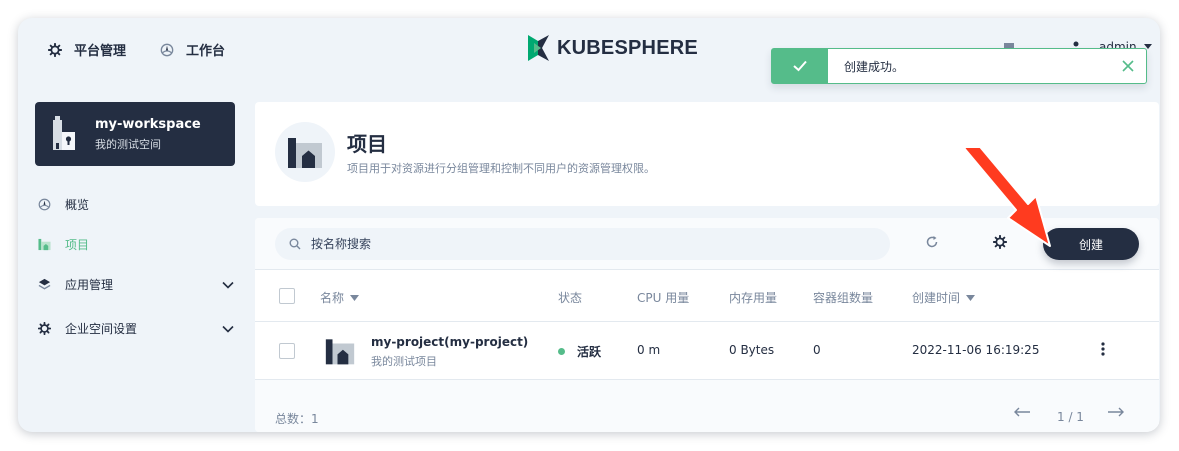  What do you see at coordinates (100, 51) in the screenshot?
I see `platform-management-label: 平台管理` at bounding box center [100, 51].